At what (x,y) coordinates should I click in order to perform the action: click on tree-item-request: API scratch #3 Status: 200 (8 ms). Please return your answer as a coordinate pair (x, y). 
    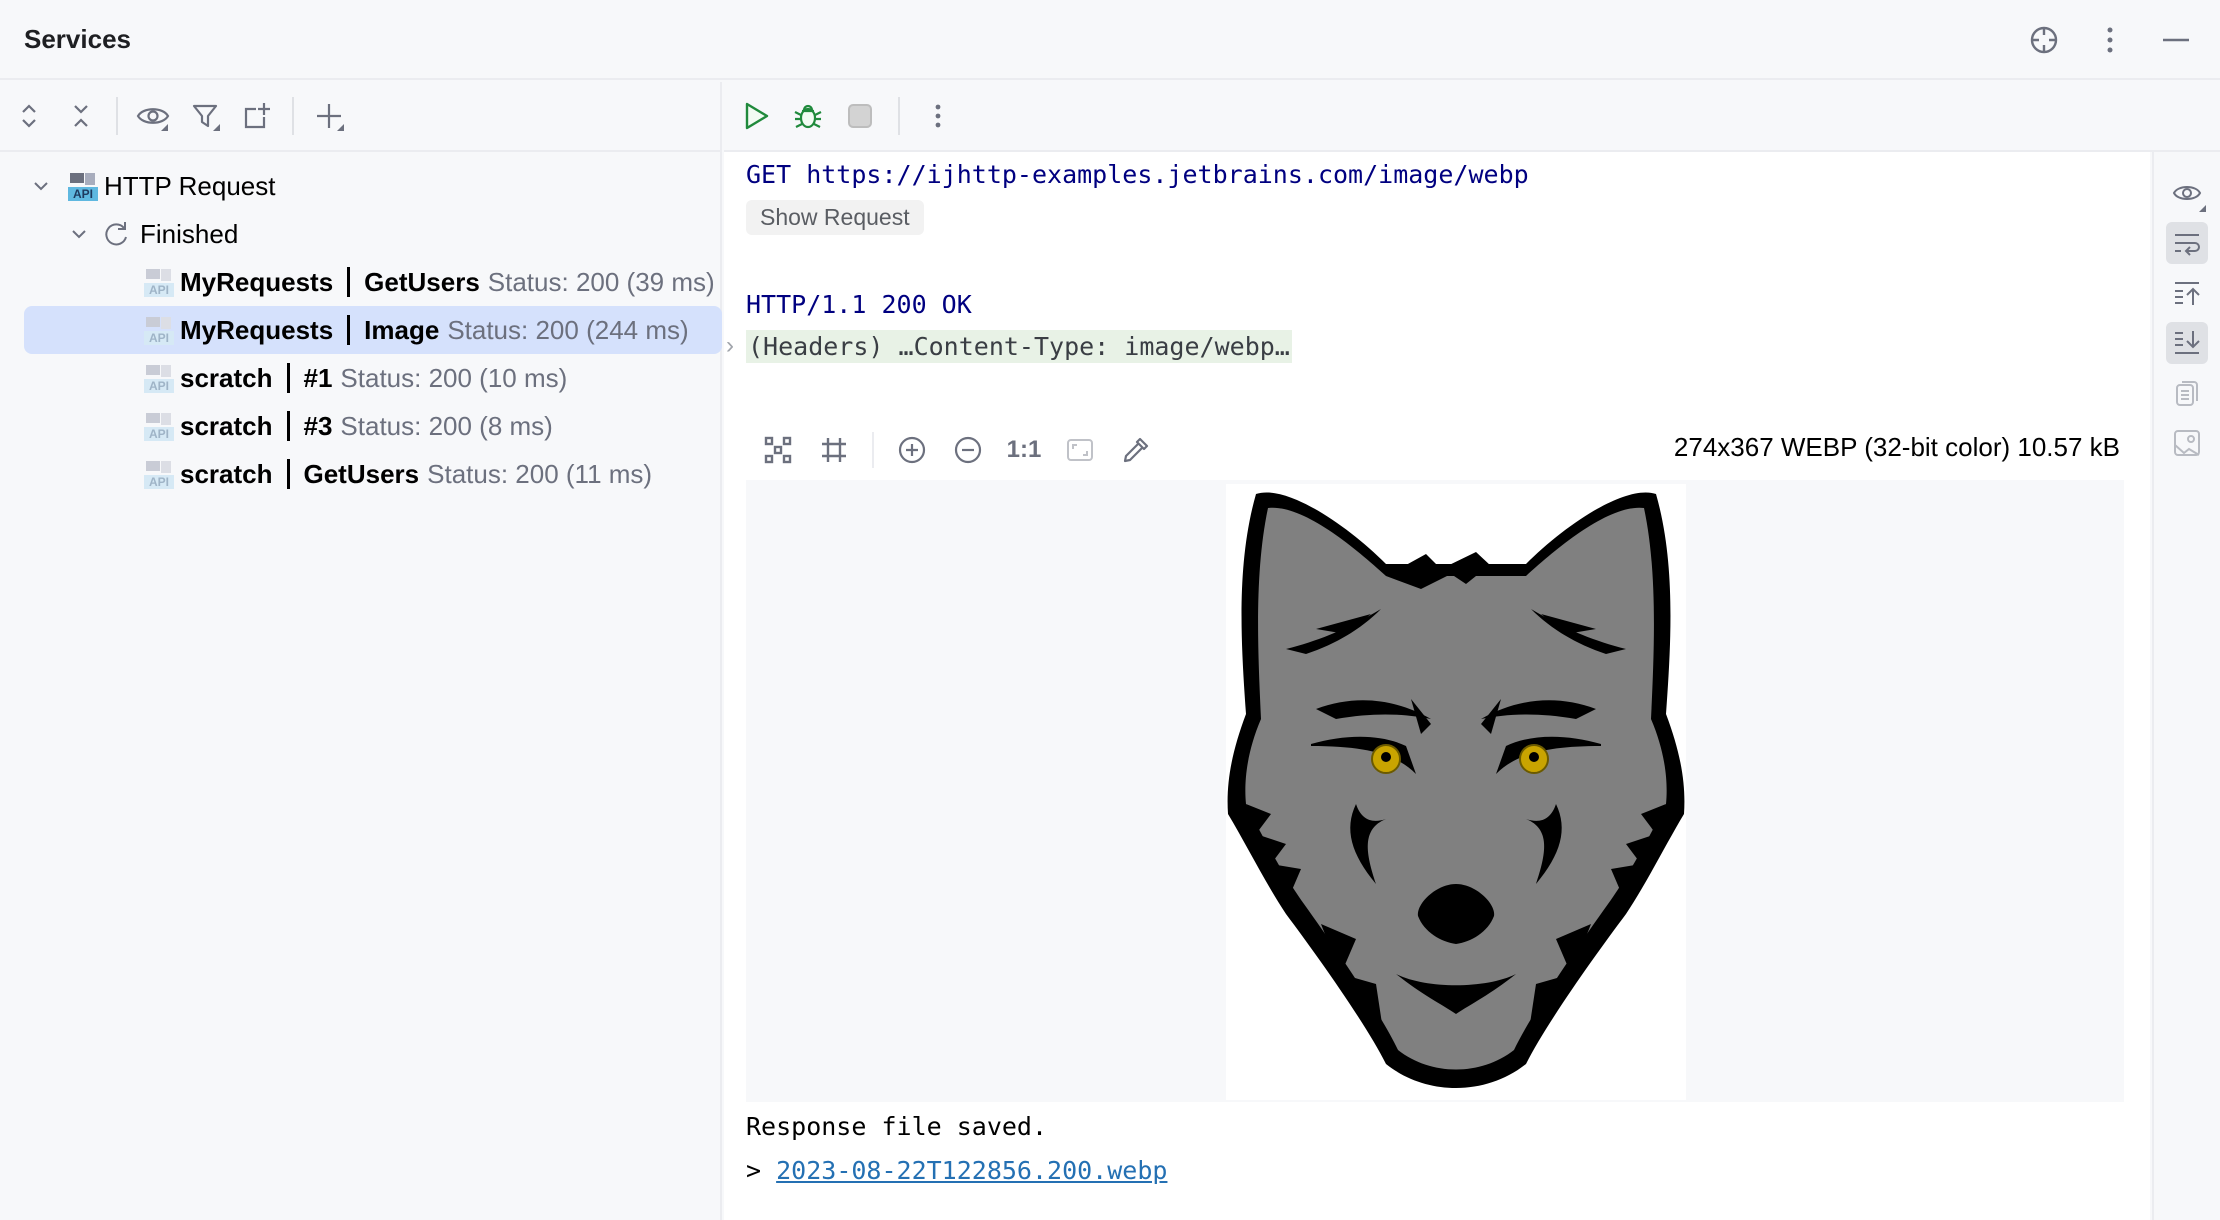
    Looking at the image, I should click on (360, 426).